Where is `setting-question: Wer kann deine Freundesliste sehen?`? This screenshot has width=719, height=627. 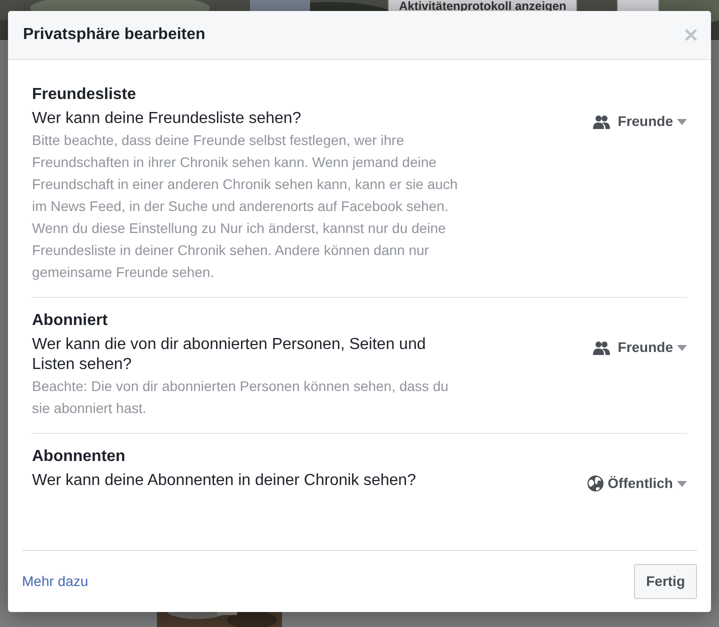 setting-question: Wer kann deine Freundesliste sehen? is located at coordinates (167, 119).